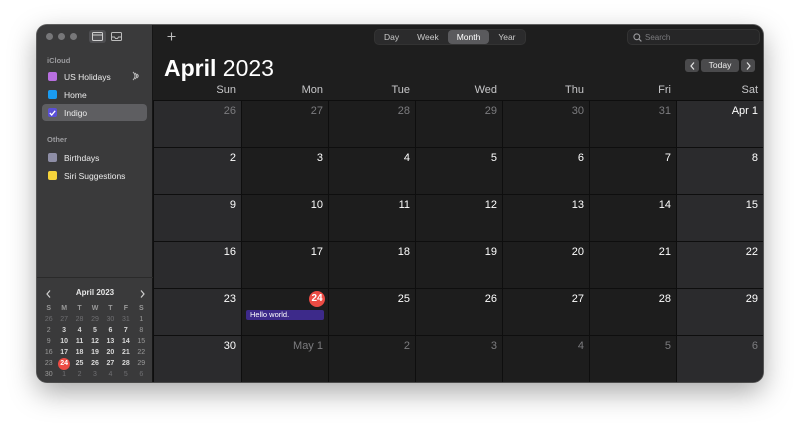 The image size is (800, 432). What do you see at coordinates (63, 363) in the screenshot?
I see `mini-today-date: 24` at bounding box center [63, 363].